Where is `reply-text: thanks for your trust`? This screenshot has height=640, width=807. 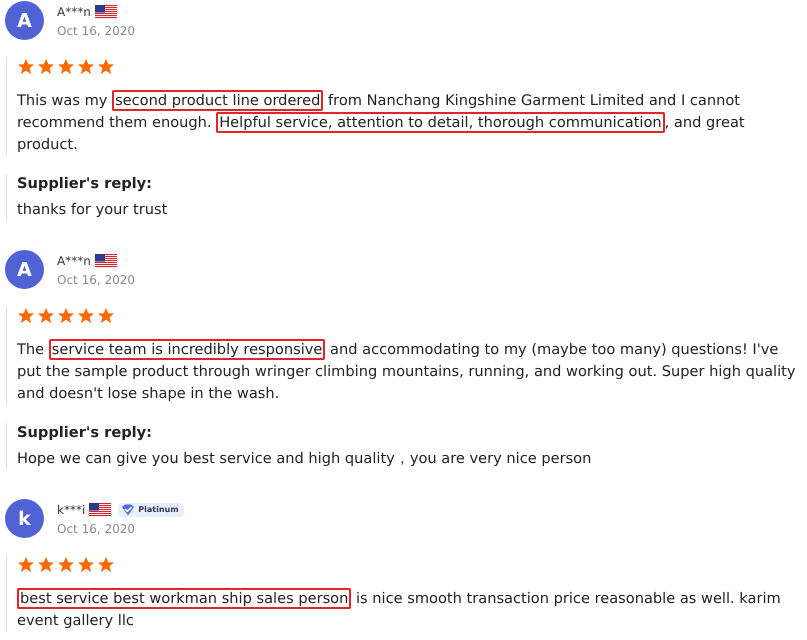 reply-text: thanks for your trust is located at coordinates (92, 210).